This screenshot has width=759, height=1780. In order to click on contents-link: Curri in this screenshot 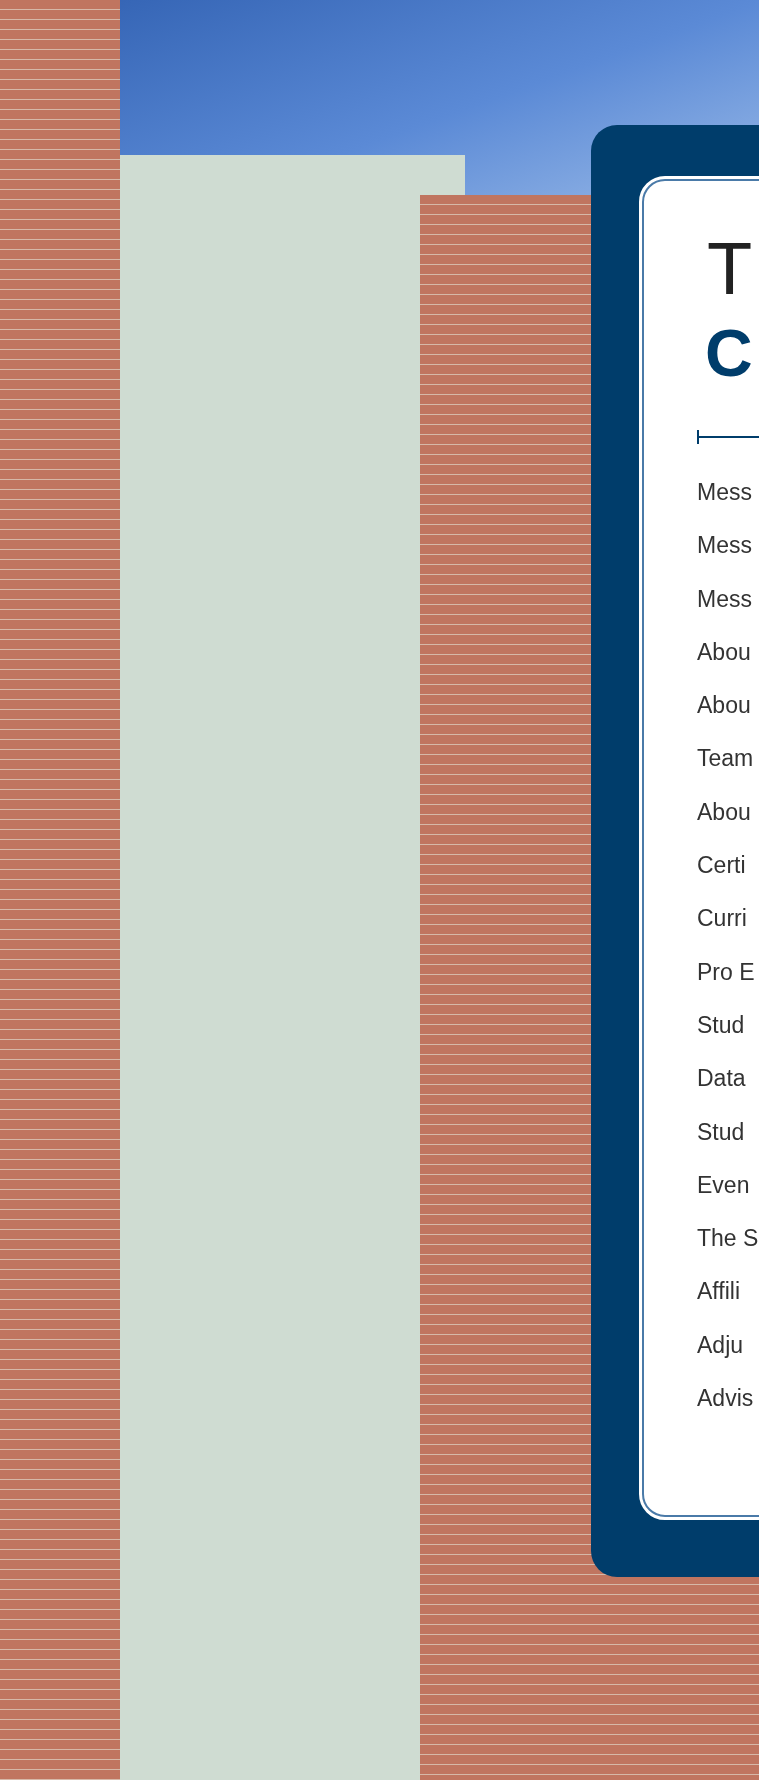, I will do `click(722, 919)`.